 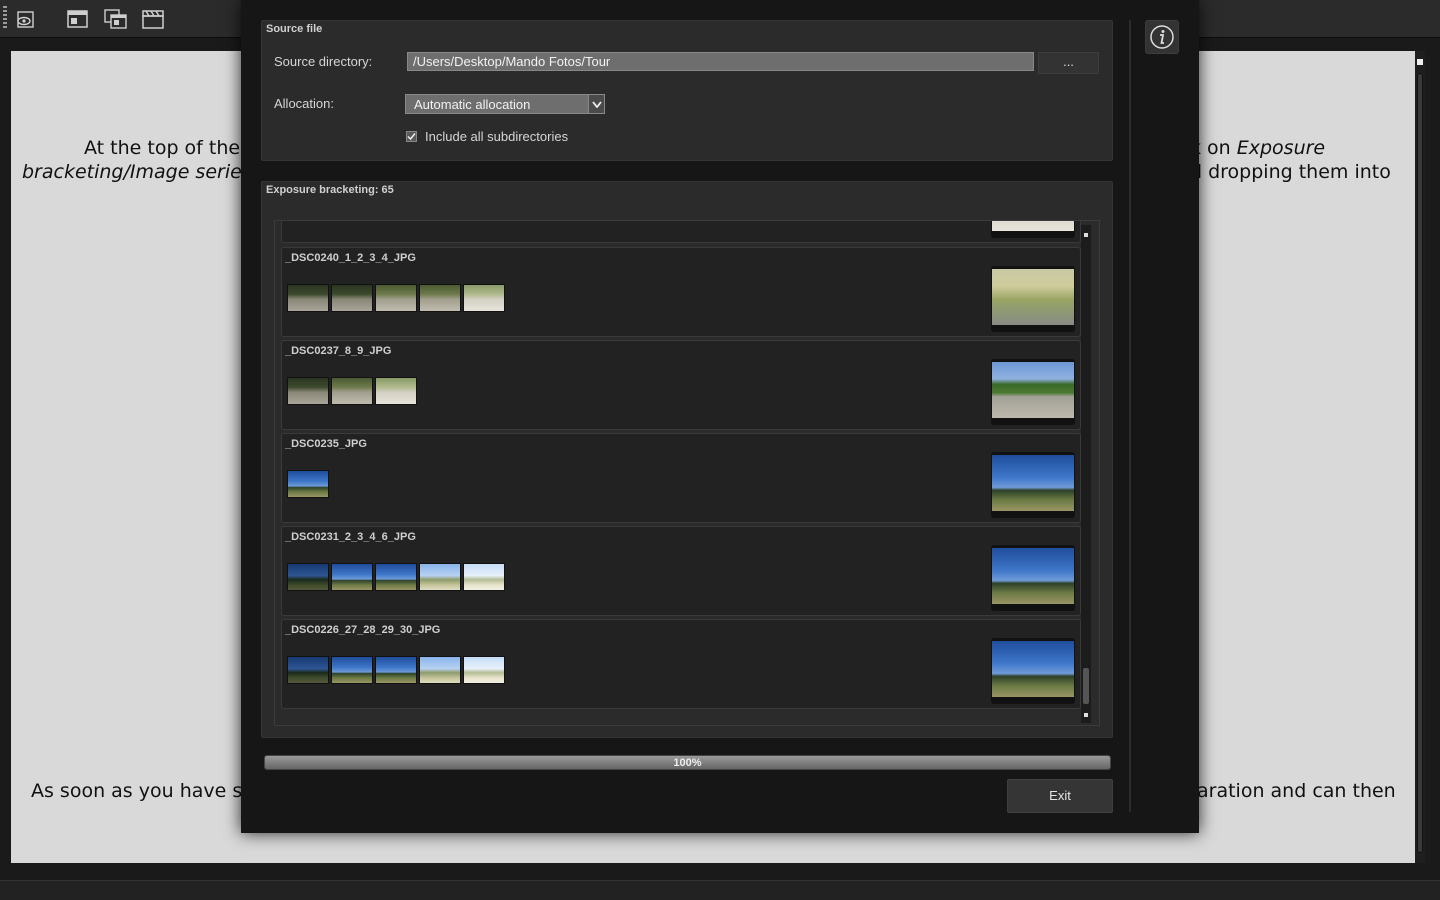 I want to click on exit-button: Exit, so click(x=1060, y=796).